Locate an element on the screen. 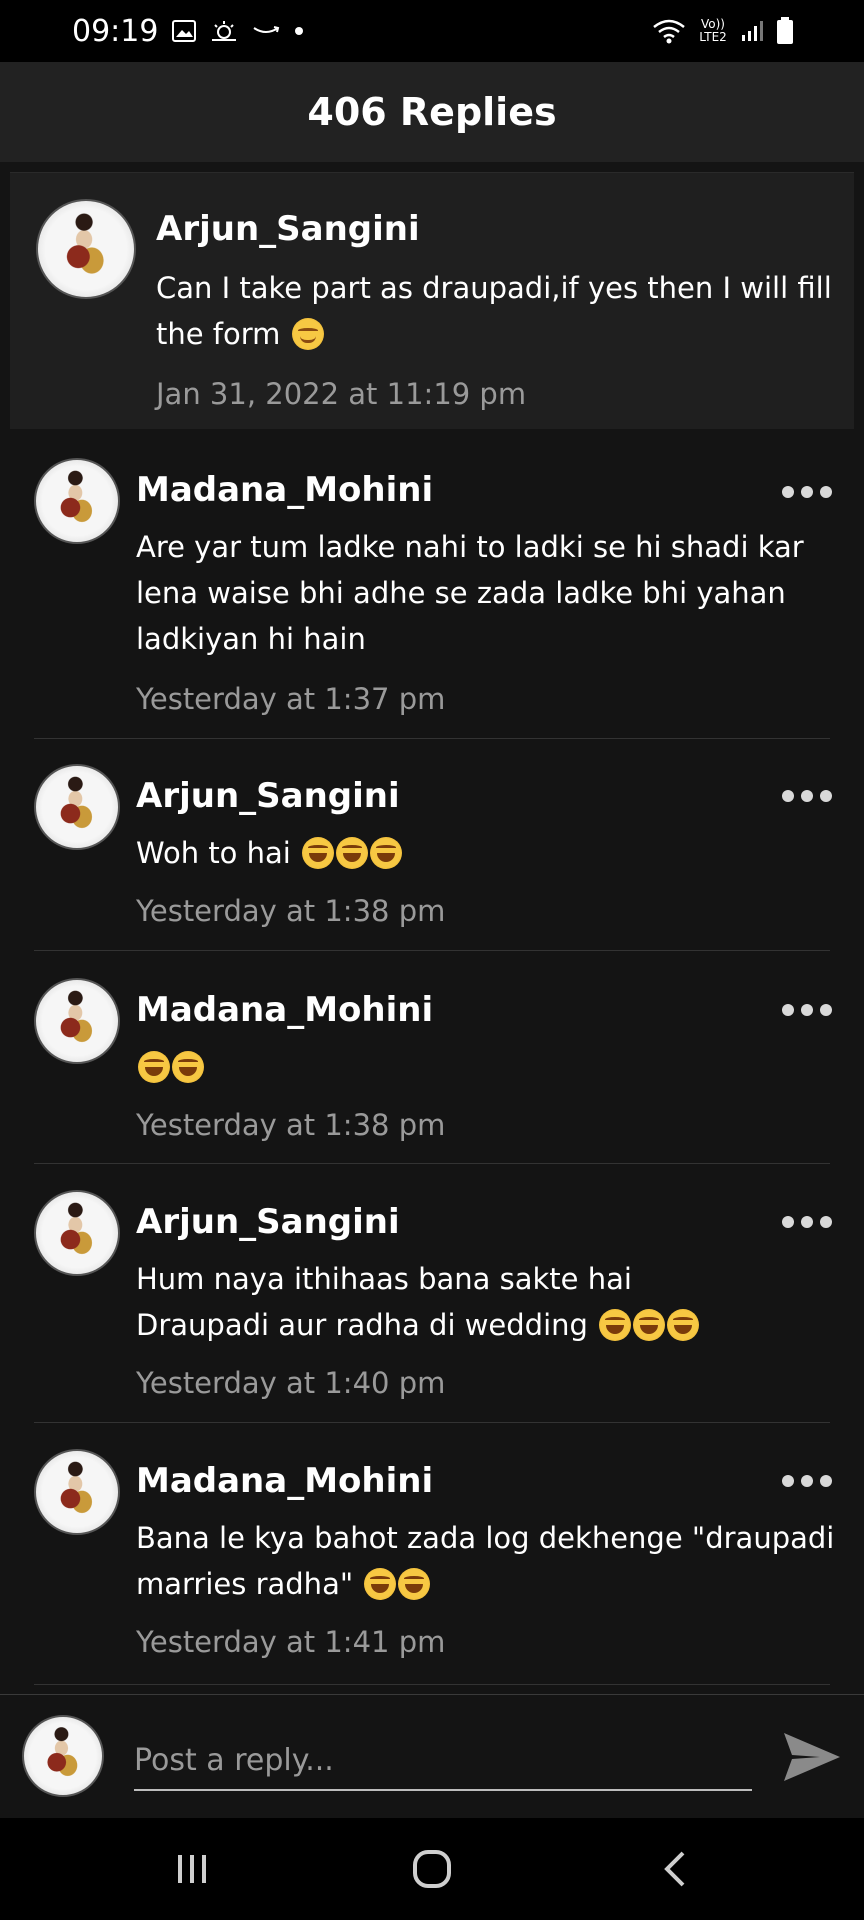 The height and width of the screenshot is (1920, 864). reply-timestamp: Yesterday at 1:41 pm is located at coordinates (291, 1642).